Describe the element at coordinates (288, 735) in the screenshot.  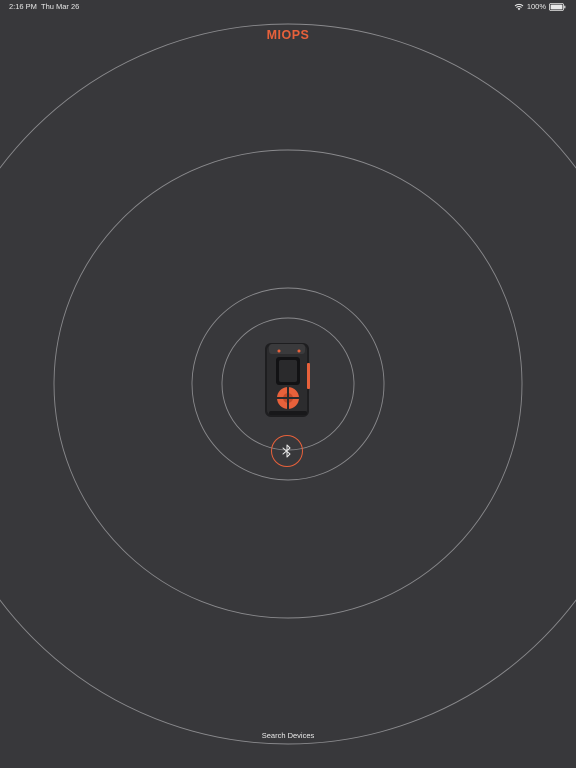
I see `search-devices-label: Search Devices` at that location.